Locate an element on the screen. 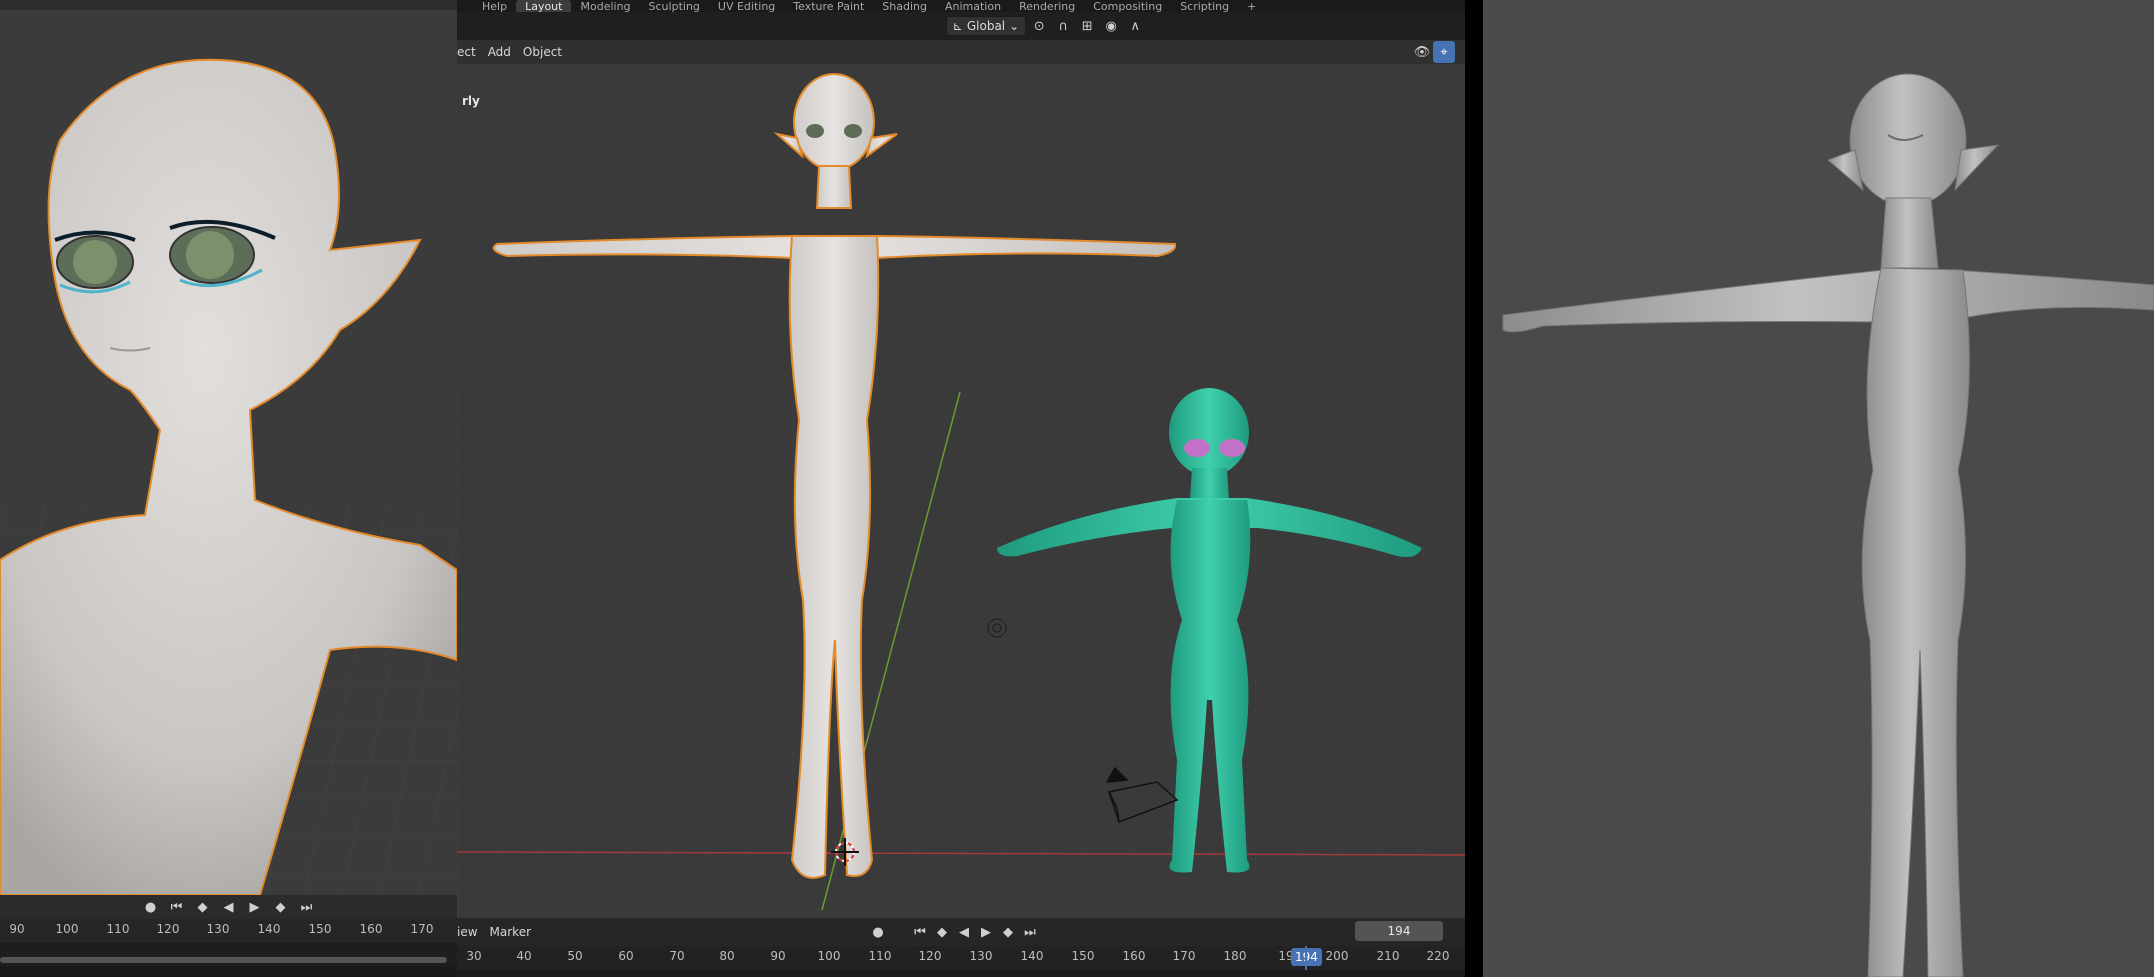  pivot-point-icon: ⊙ is located at coordinates (1039, 26).